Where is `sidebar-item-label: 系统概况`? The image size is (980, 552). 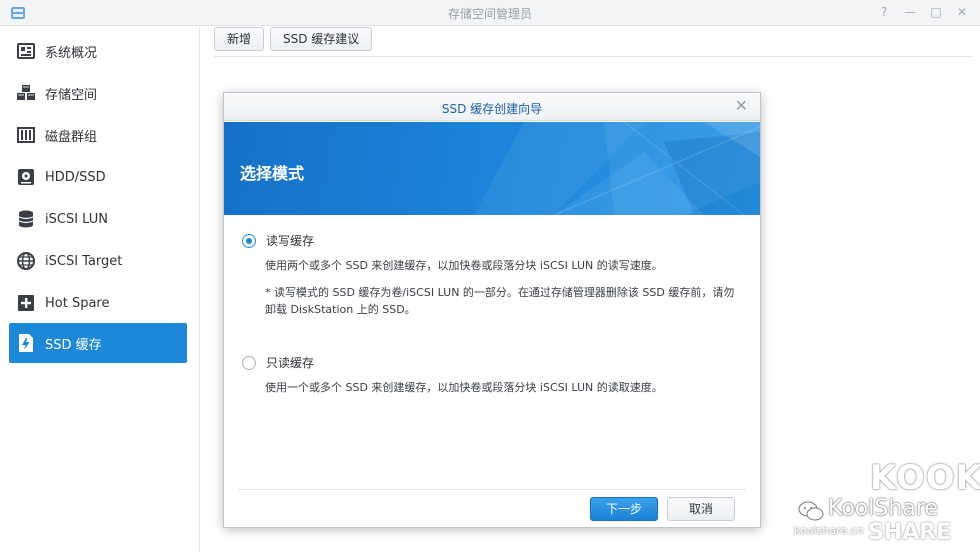 sidebar-item-label: 系统概况 is located at coordinates (71, 53).